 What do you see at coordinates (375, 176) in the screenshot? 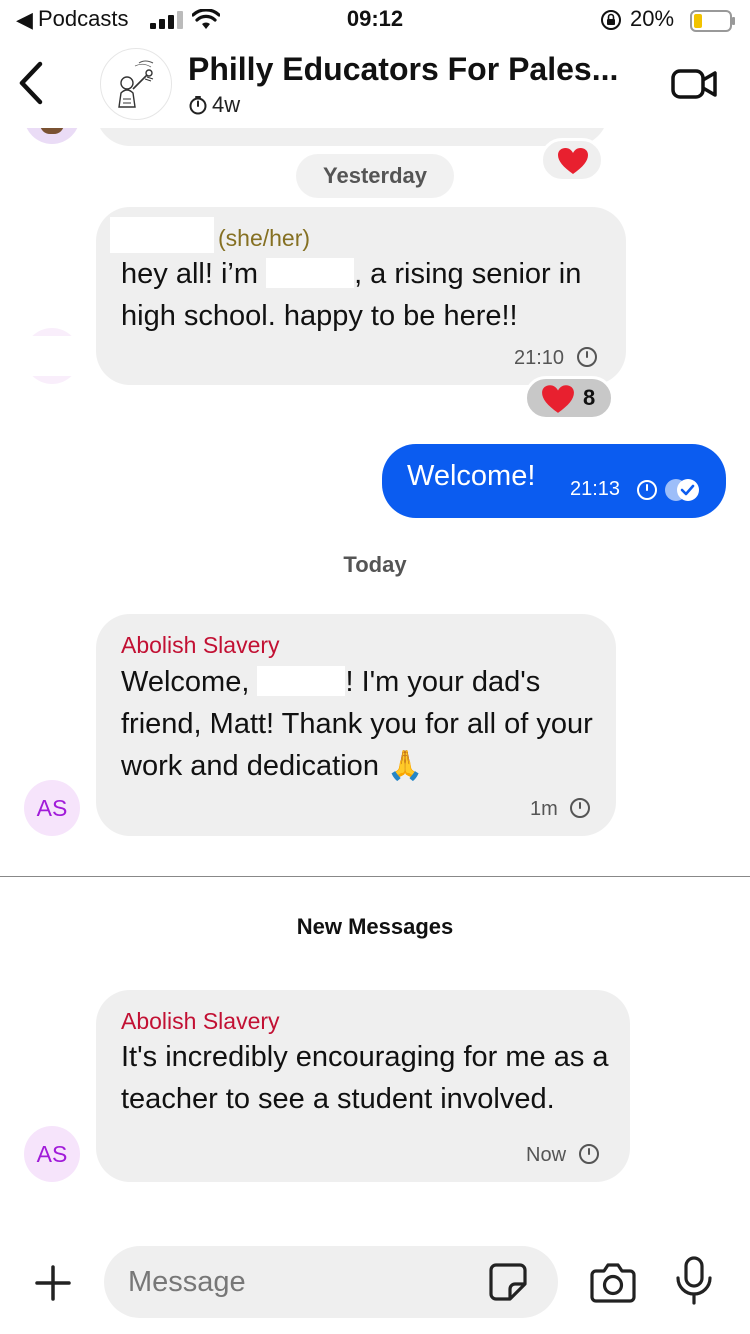
I see `date-separator-yesterday: Yesterday` at bounding box center [375, 176].